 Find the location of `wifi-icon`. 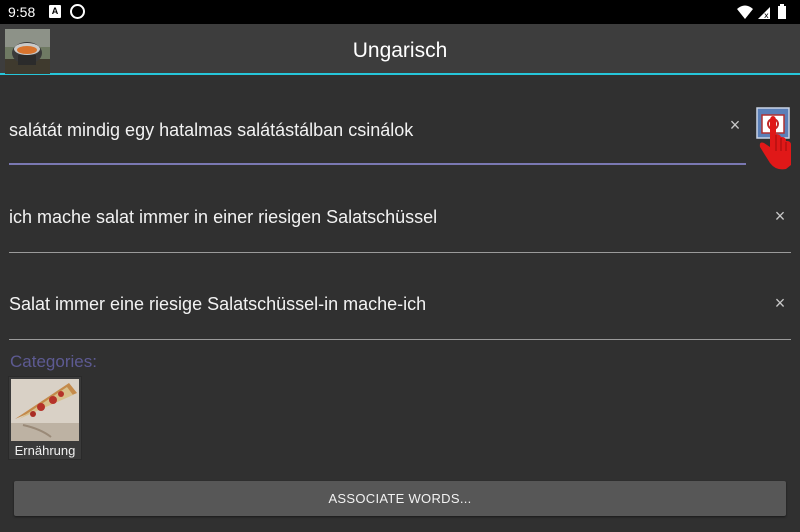

wifi-icon is located at coordinates (745, 12).